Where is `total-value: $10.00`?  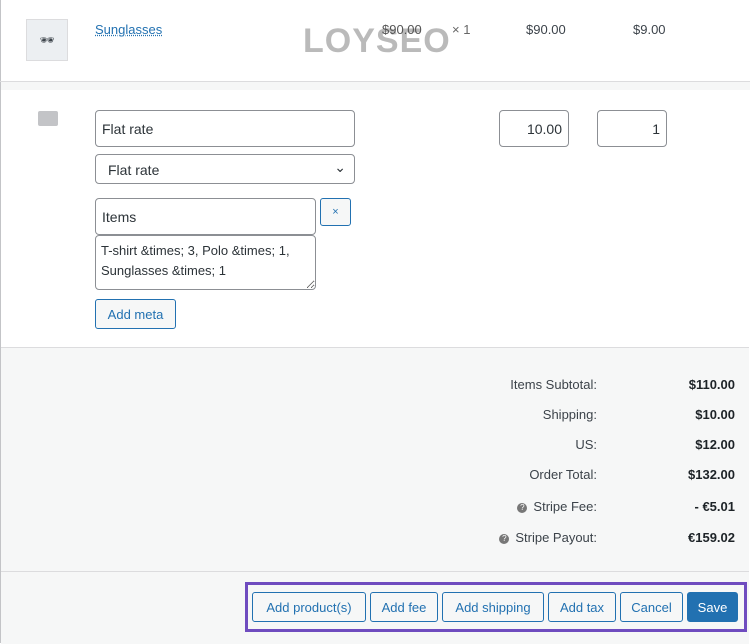 total-value: $10.00 is located at coordinates (715, 414).